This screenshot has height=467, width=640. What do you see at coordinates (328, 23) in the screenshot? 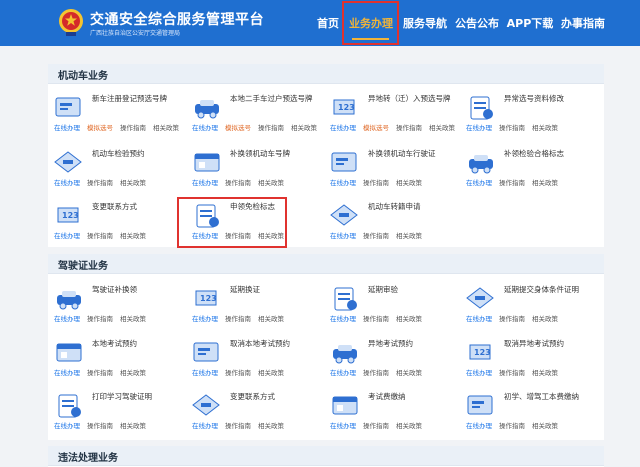
I see `nav-home: 首页` at bounding box center [328, 23].